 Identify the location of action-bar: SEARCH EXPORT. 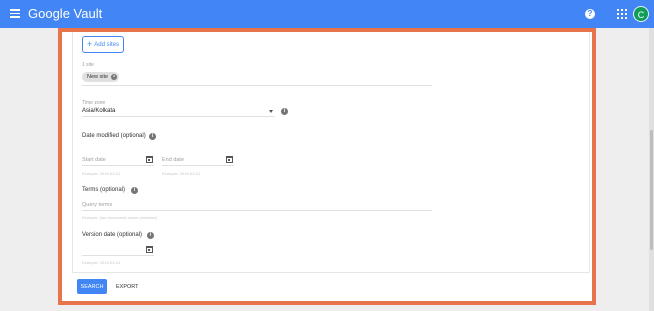
(331, 286).